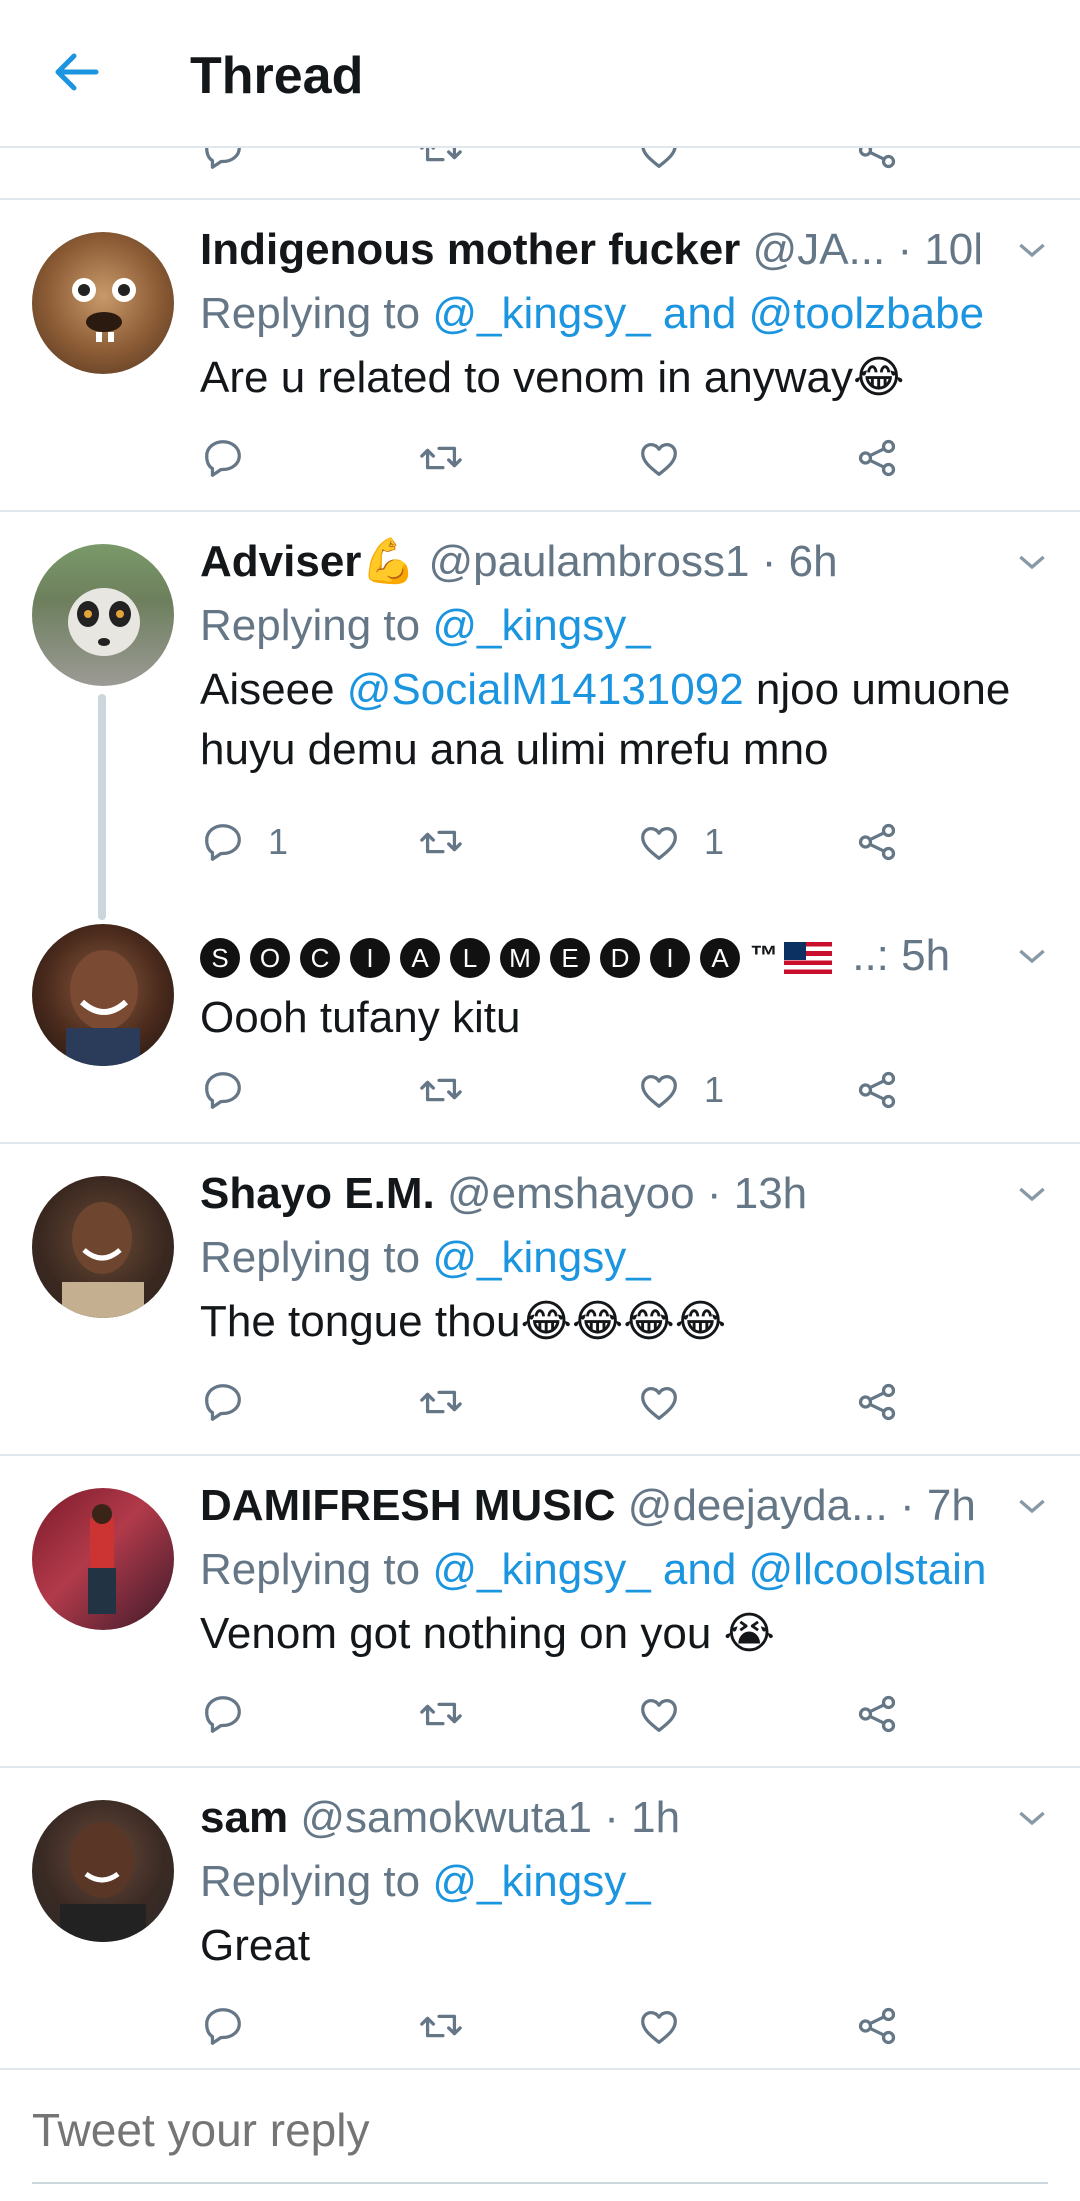  Describe the element at coordinates (799, 561) in the screenshot. I see `timestamp: · 6h` at that location.